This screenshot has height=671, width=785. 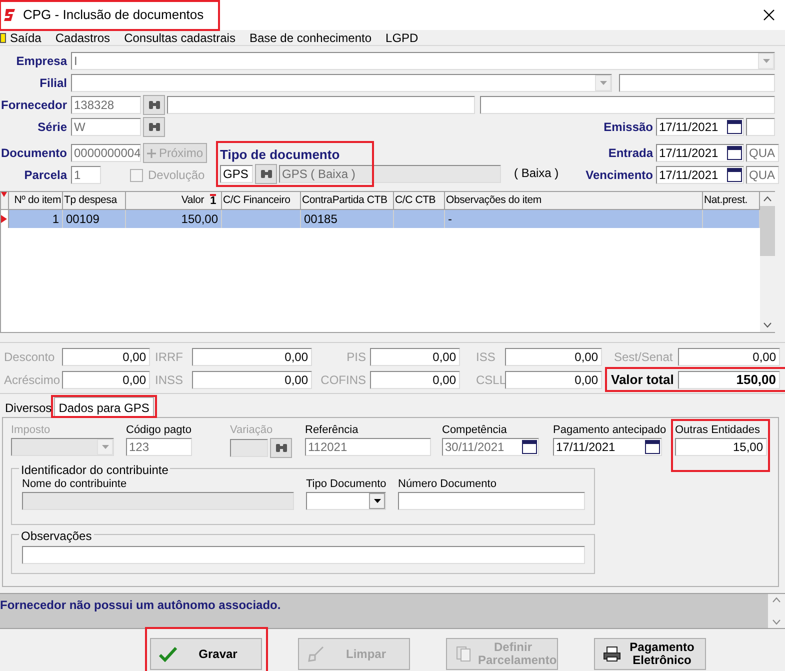 What do you see at coordinates (34, 153) in the screenshot?
I see `field-label: Documento` at bounding box center [34, 153].